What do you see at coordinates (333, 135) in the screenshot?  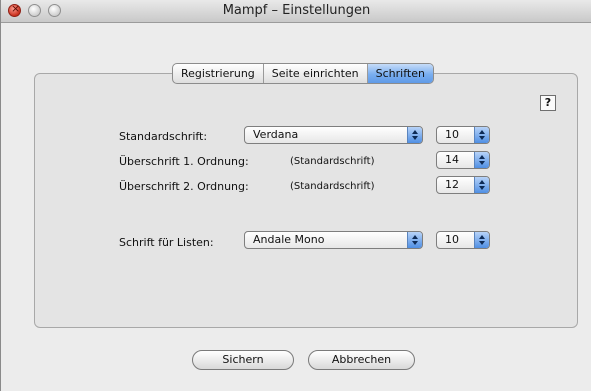 I see `standard-font-popup: Verdana` at bounding box center [333, 135].